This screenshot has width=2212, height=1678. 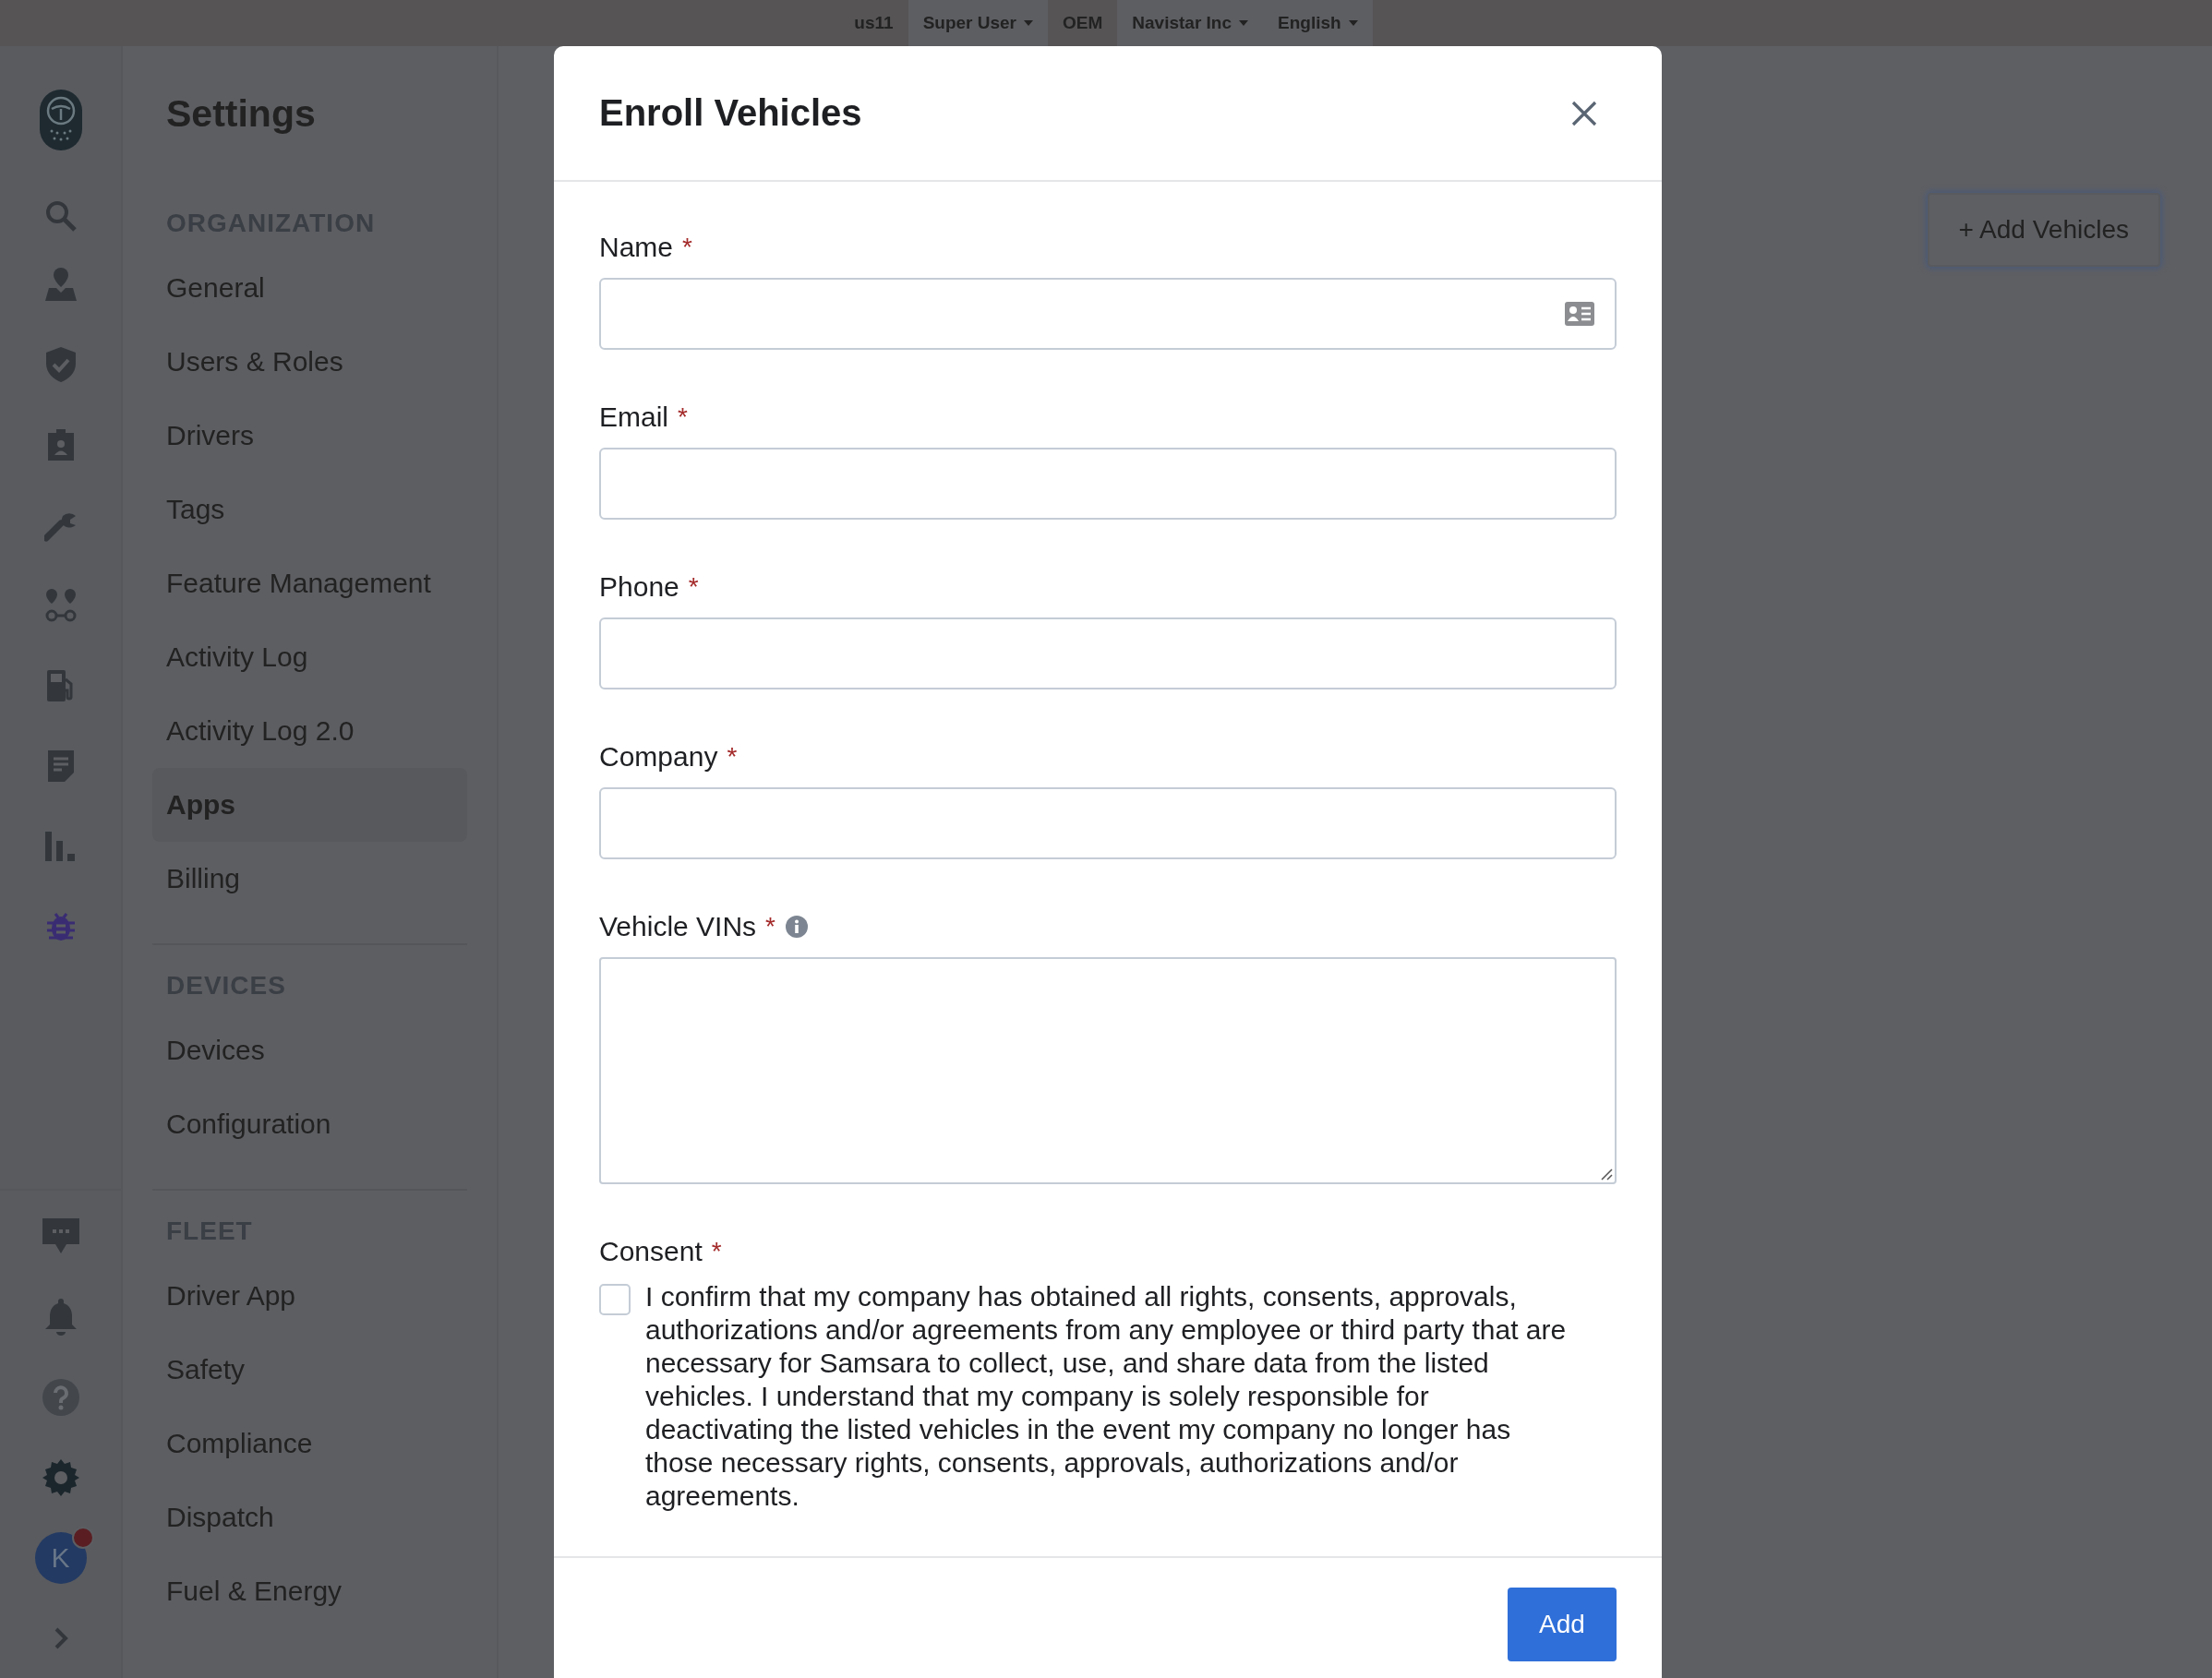 I want to click on consent-checkbox, so click(x=615, y=1299).